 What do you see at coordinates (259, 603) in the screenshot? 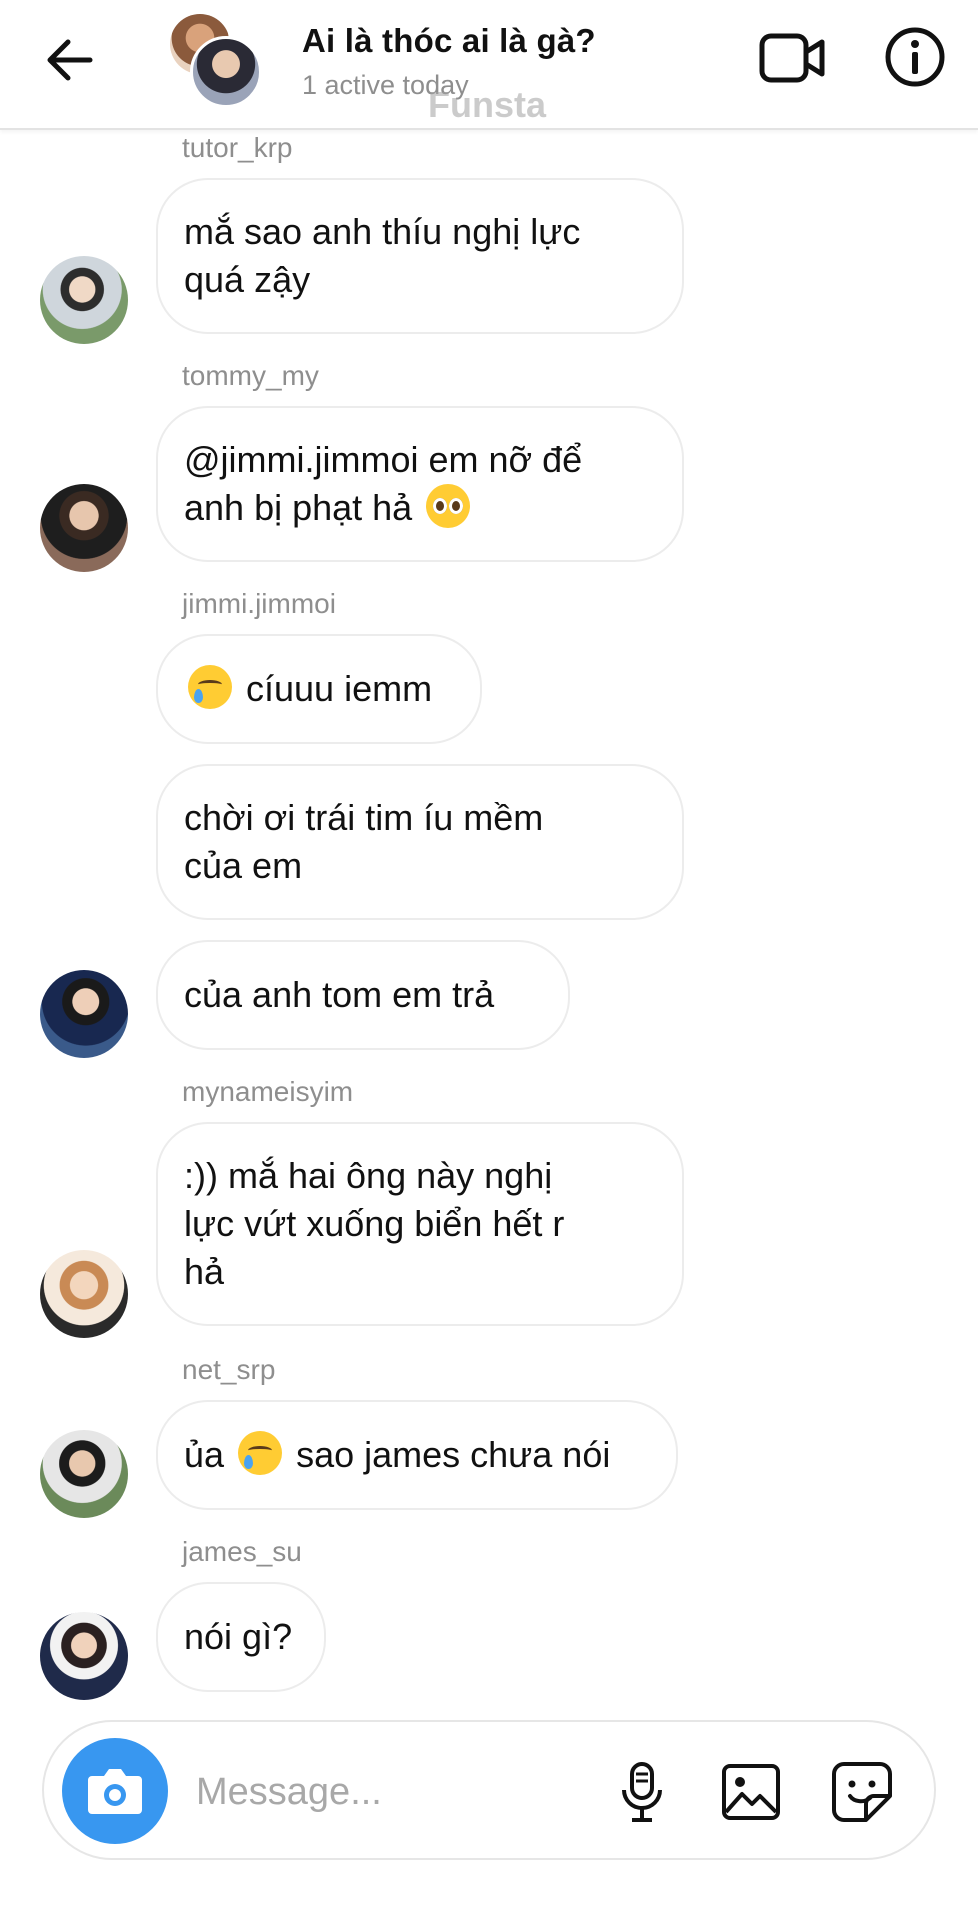
I see `sender-name: jimmi.jimmoi` at bounding box center [259, 603].